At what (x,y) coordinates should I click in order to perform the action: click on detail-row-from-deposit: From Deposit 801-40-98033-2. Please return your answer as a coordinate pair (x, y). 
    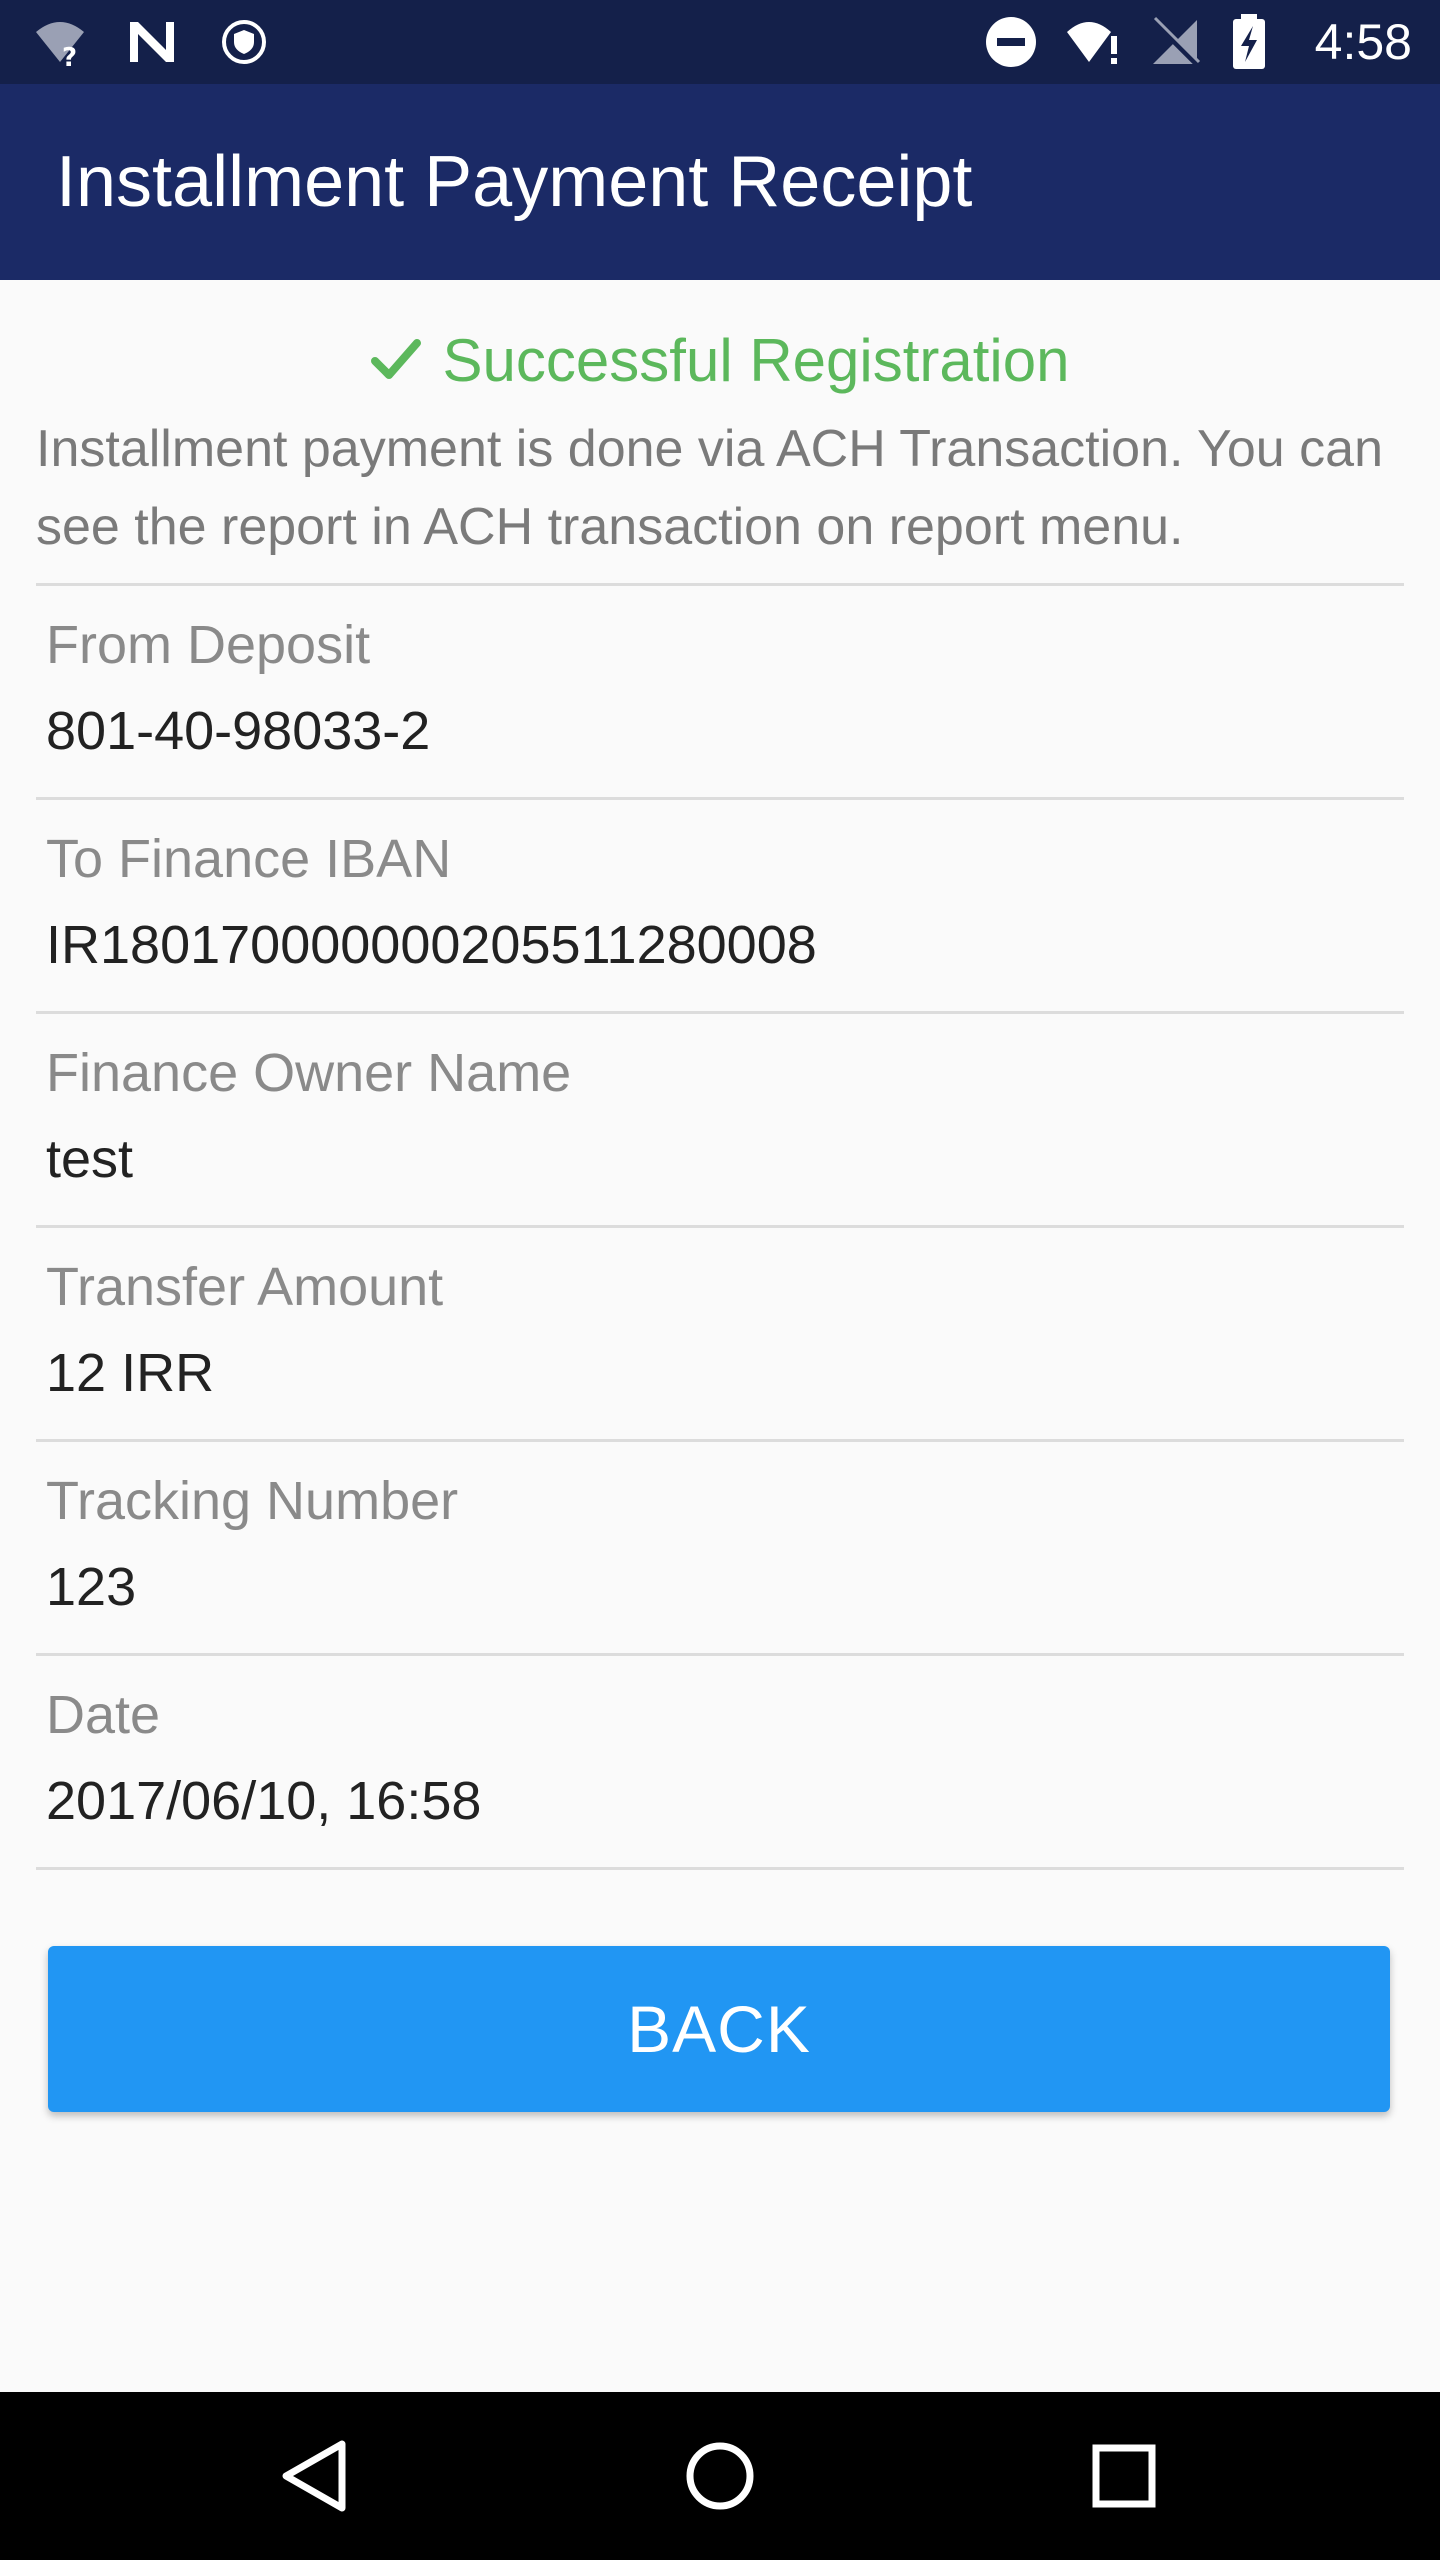
    Looking at the image, I should click on (720, 693).